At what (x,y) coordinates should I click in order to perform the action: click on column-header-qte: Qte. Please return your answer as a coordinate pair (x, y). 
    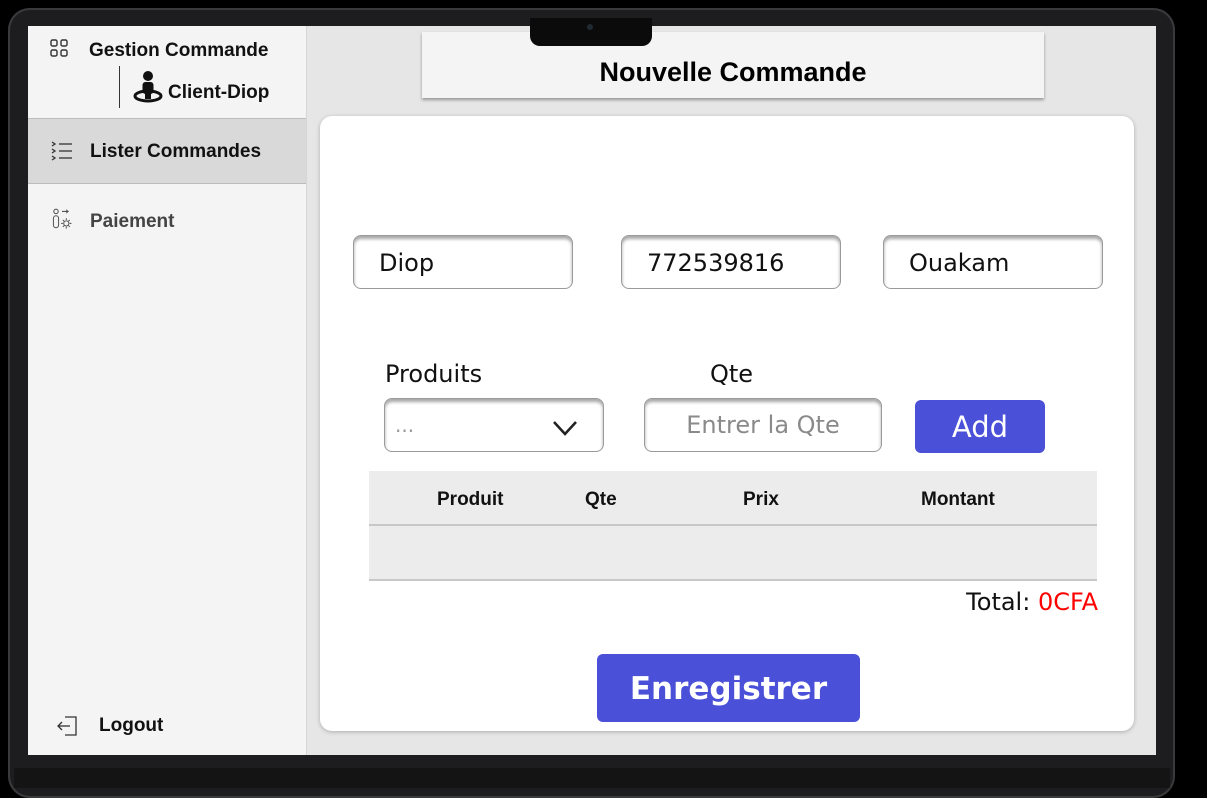
    Looking at the image, I should click on (601, 499).